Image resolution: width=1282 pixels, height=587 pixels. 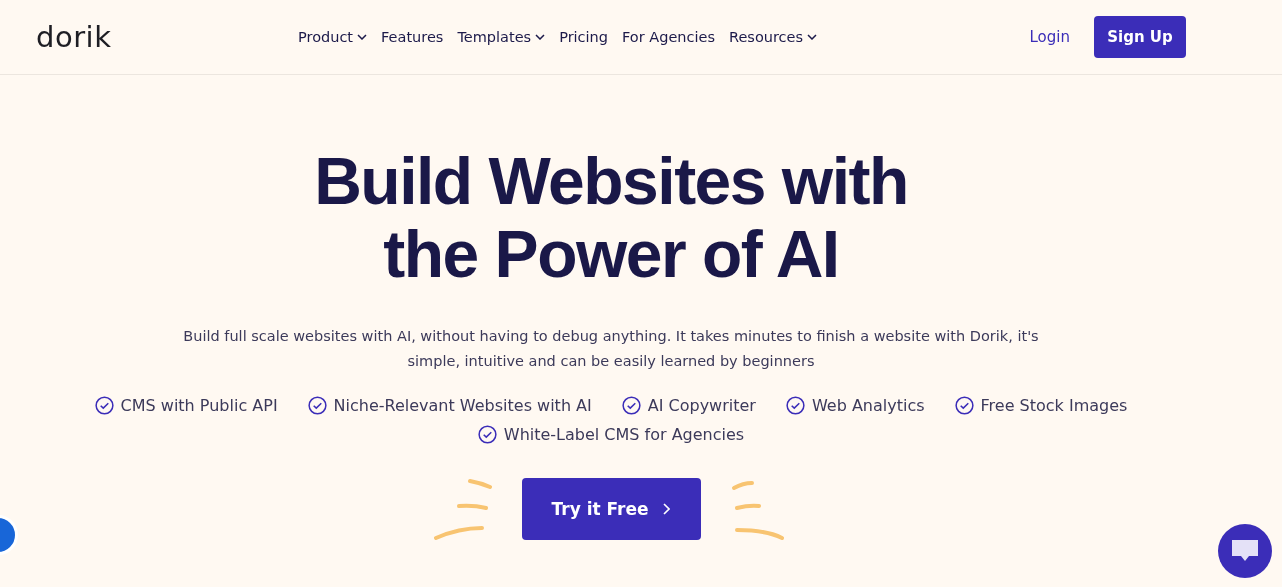 What do you see at coordinates (611, 254) in the screenshot?
I see `hero-title: the Power of AI` at bounding box center [611, 254].